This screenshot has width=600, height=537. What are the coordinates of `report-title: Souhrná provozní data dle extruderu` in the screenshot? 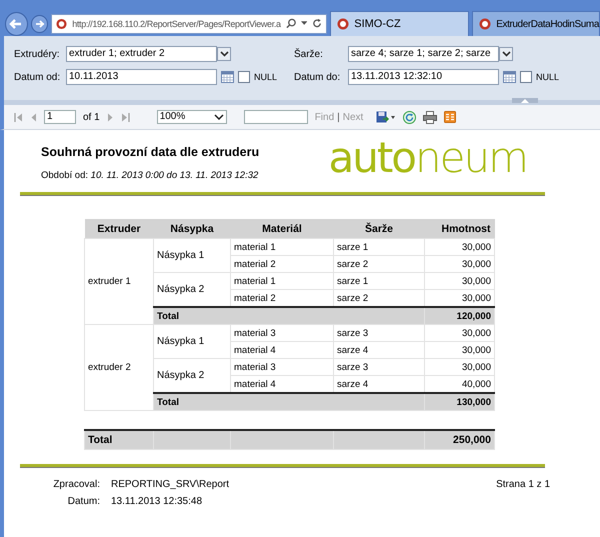 It's located at (150, 152).